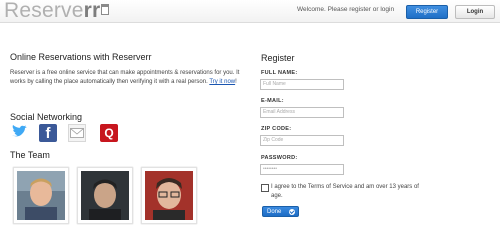 Image resolution: width=500 pixels, height=245 pixels. I want to click on email-input: Email Address, so click(302, 112).